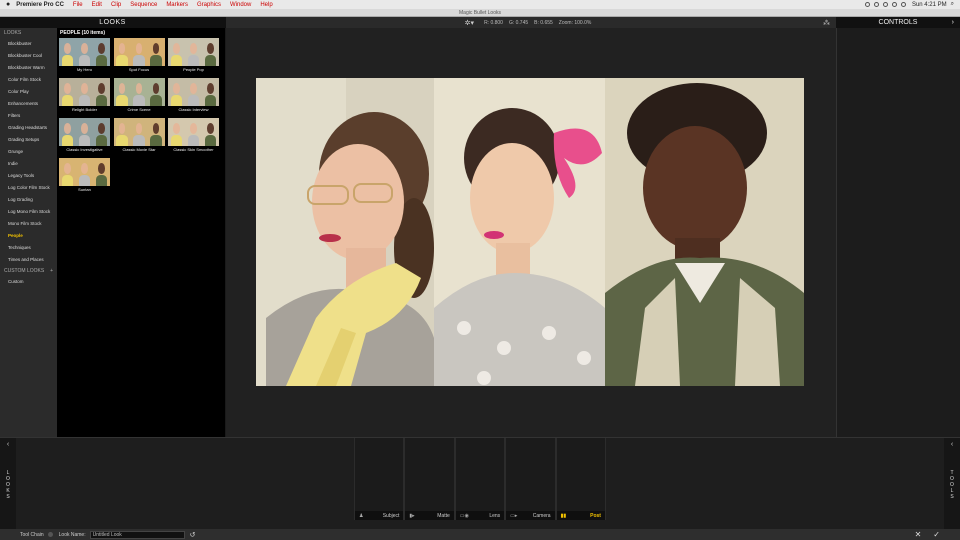 The height and width of the screenshot is (540, 960). What do you see at coordinates (28, 236) in the screenshot?
I see `sidebar-item-people: People` at bounding box center [28, 236].